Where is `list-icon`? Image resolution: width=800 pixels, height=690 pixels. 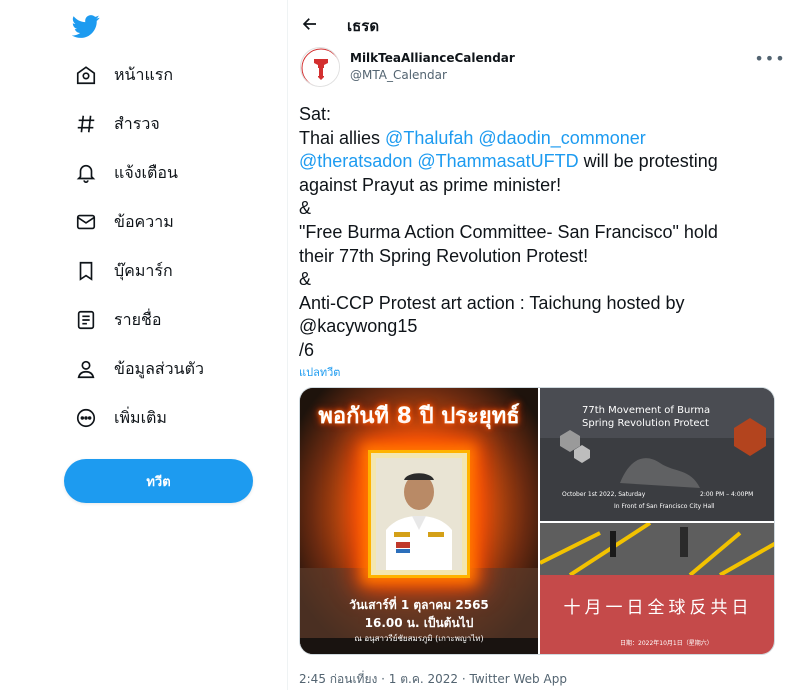 list-icon is located at coordinates (86, 320).